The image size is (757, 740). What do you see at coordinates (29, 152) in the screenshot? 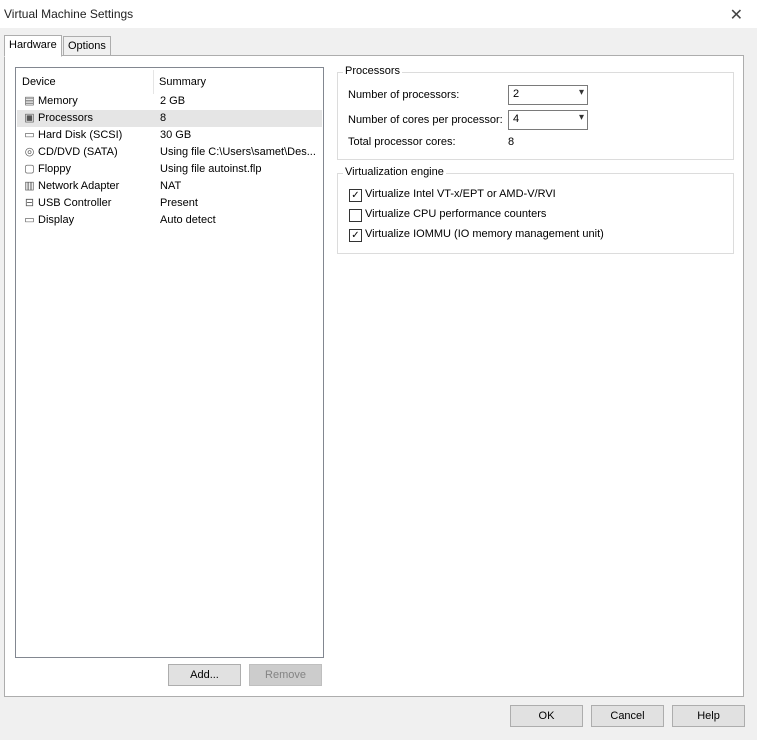
I see `cd-dvd-icon: ◎` at bounding box center [29, 152].